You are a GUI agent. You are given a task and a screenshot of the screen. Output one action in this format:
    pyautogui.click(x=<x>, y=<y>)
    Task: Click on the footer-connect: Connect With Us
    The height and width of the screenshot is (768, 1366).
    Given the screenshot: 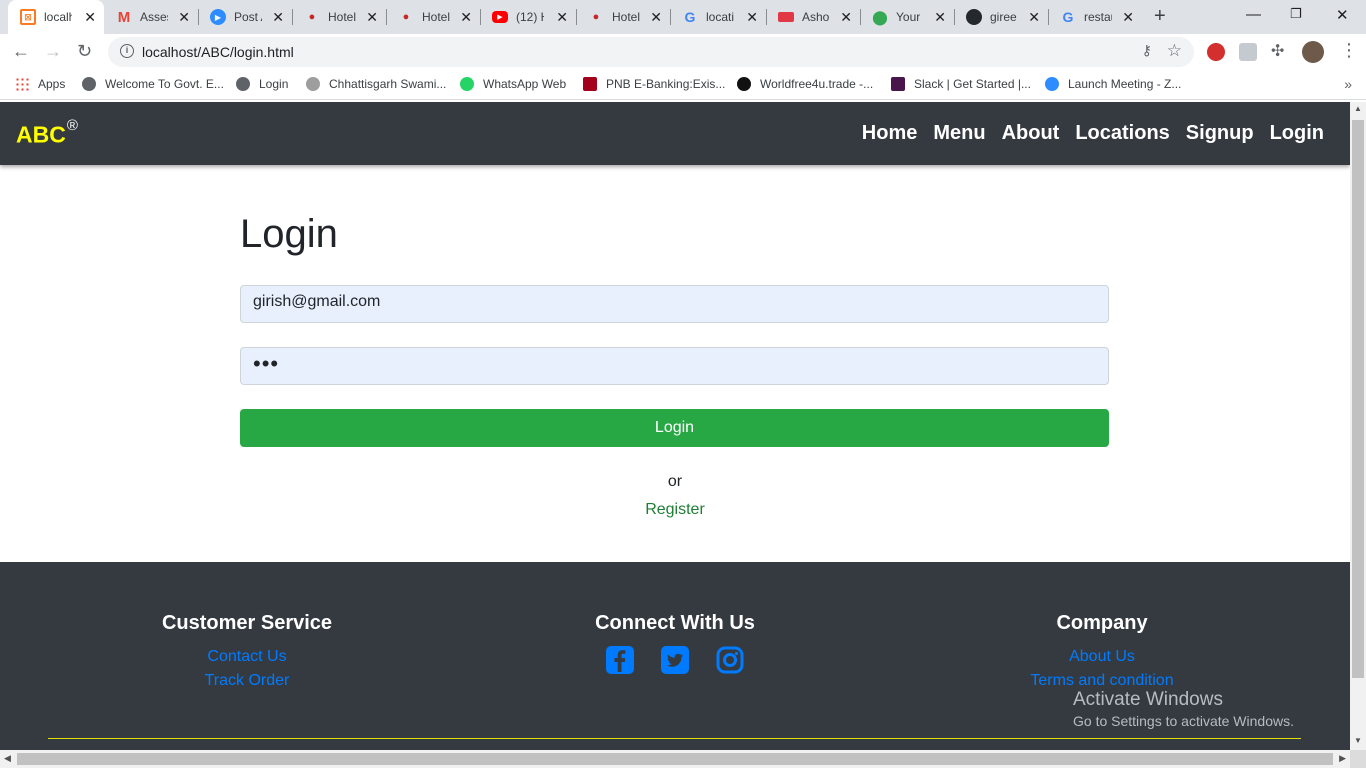 What is the action you would take?
    pyautogui.click(x=675, y=643)
    